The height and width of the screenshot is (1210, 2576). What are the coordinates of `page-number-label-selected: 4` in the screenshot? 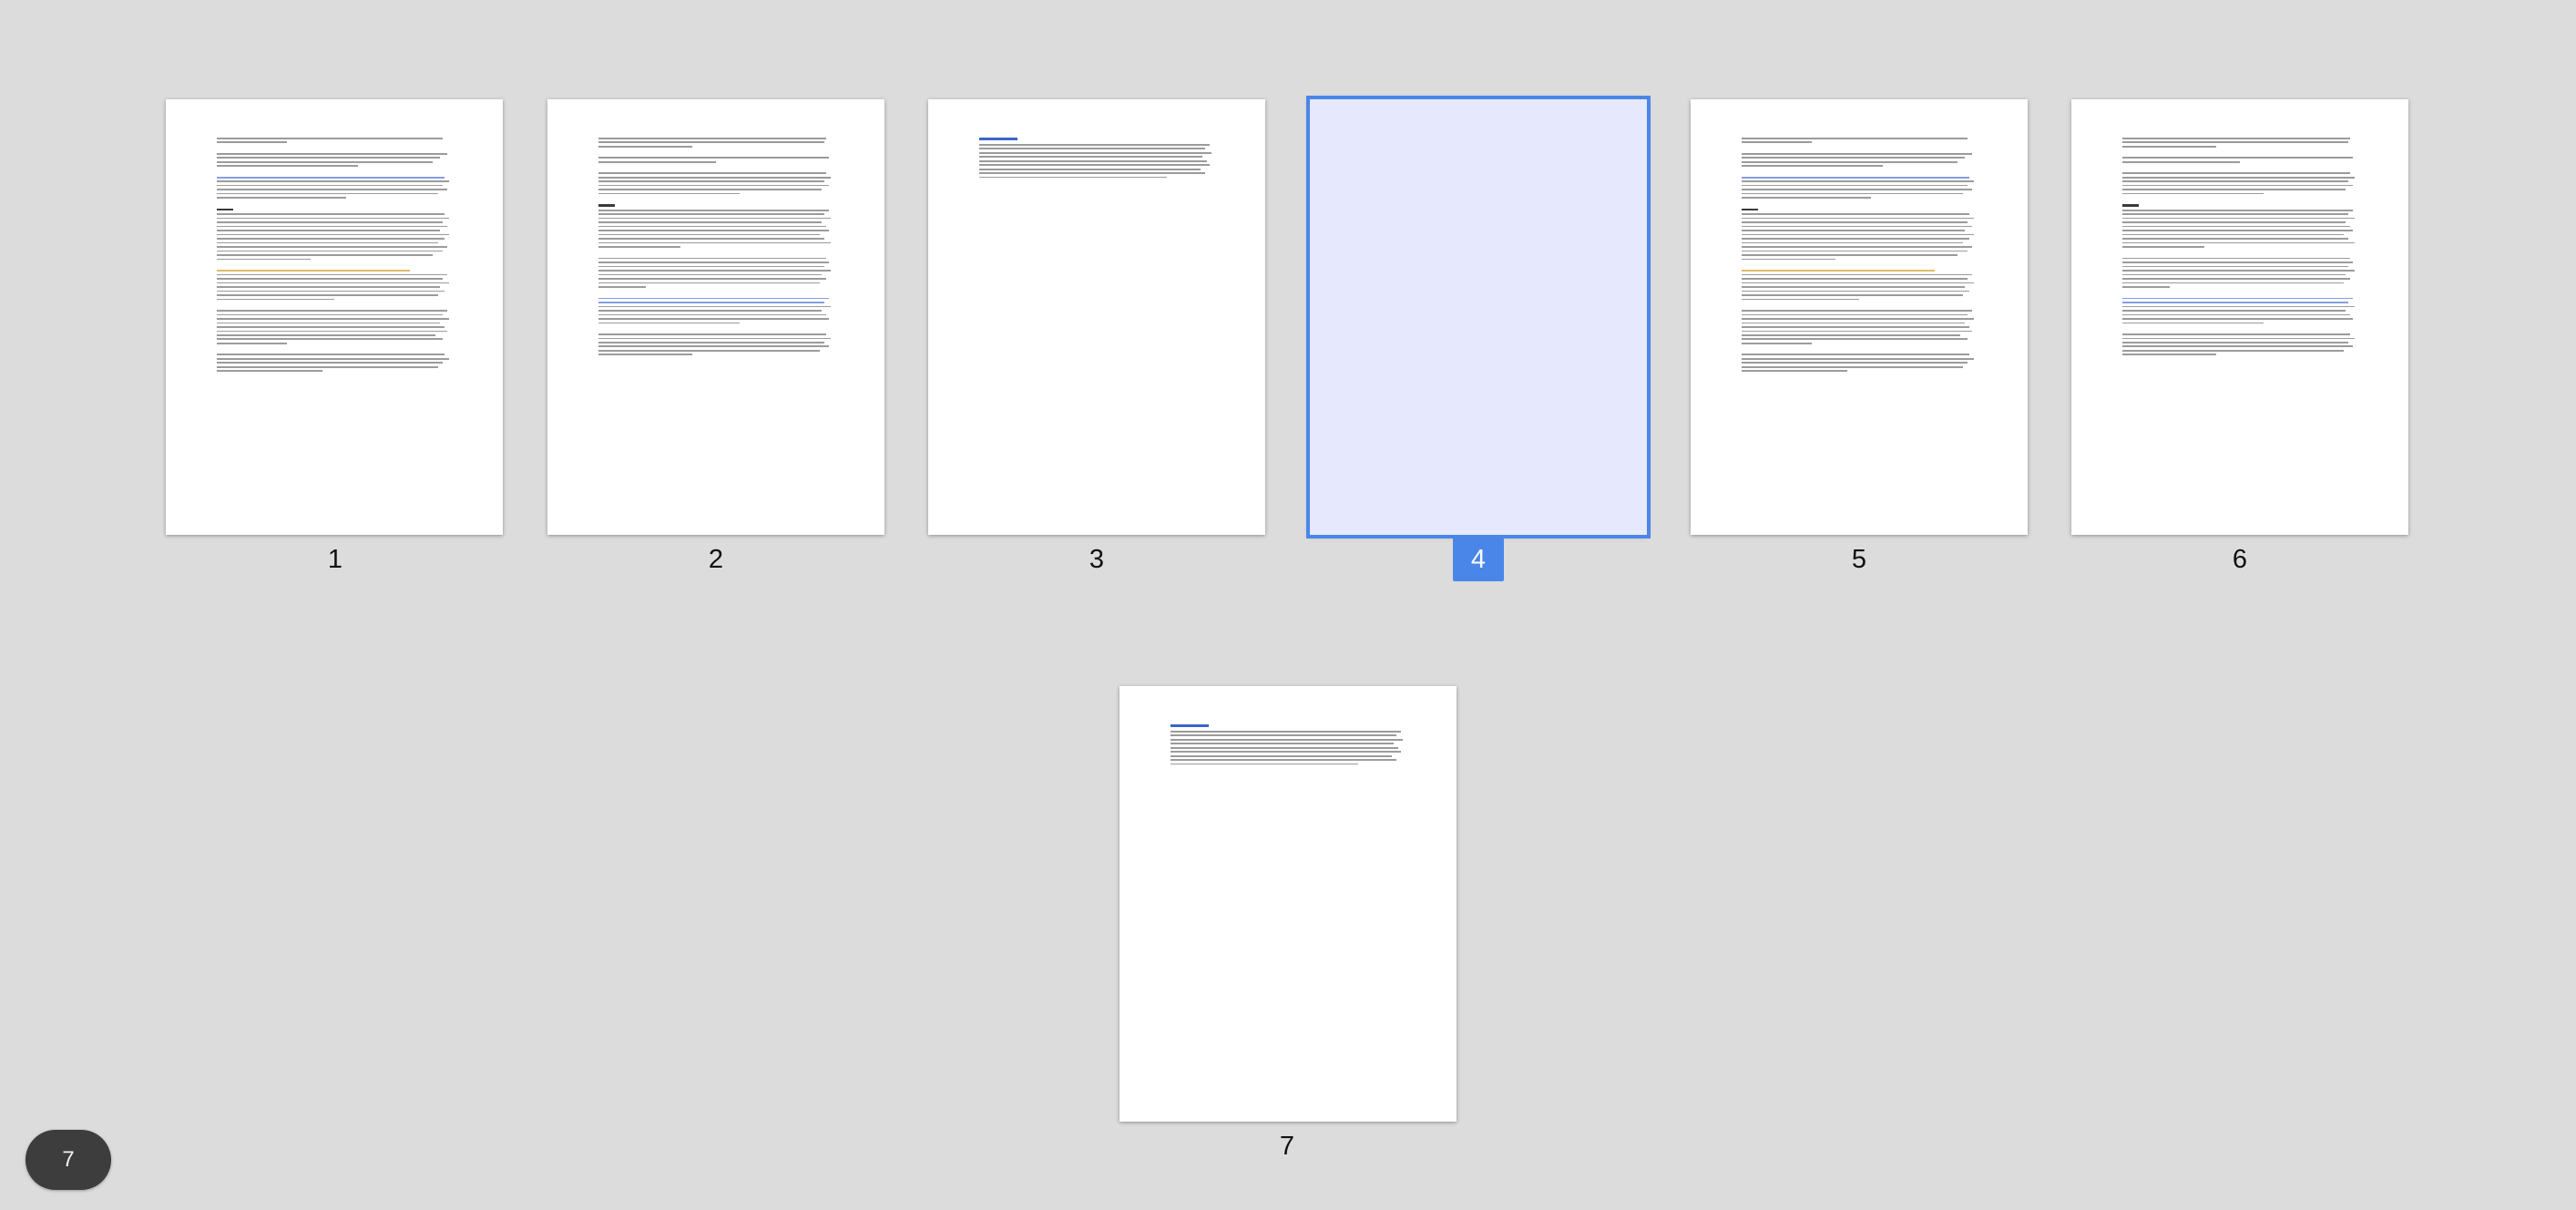 It's located at (1479, 559).